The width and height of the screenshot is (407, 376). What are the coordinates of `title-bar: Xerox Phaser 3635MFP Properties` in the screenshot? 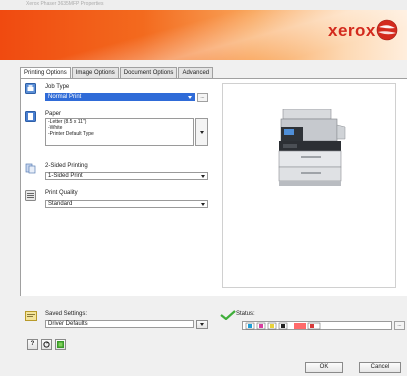 It's located at (203, 5).